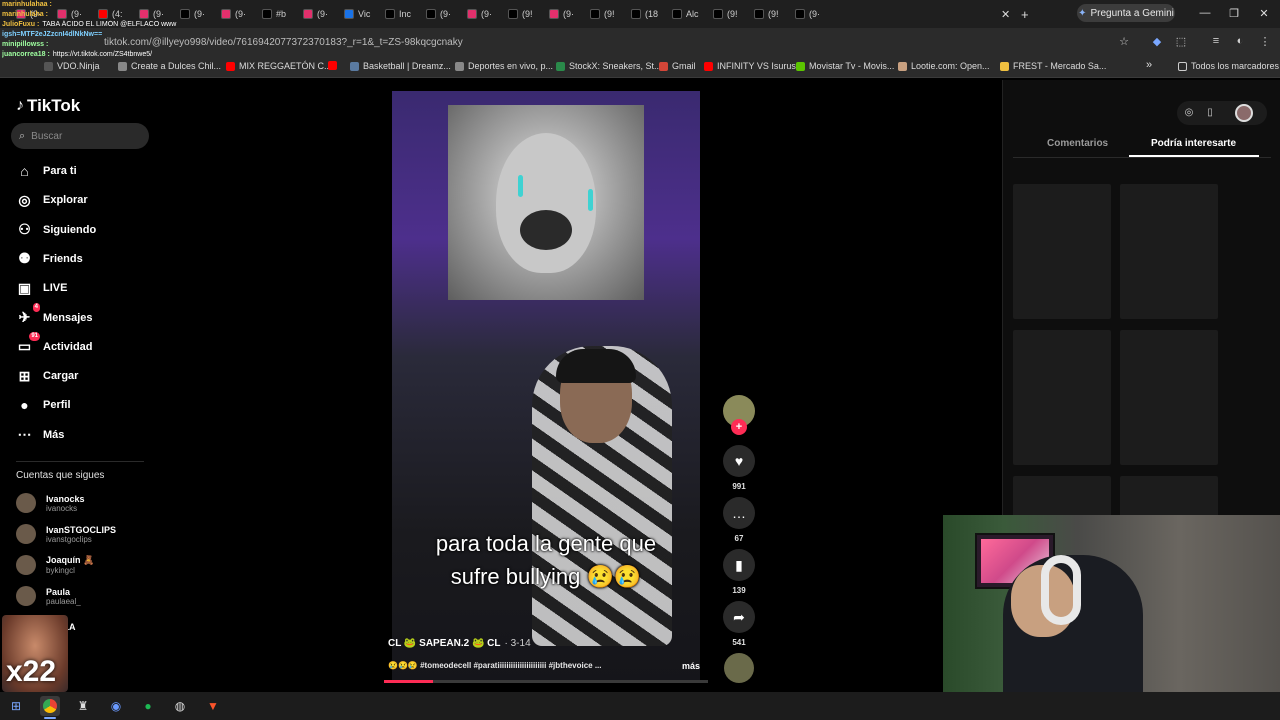  I want to click on spotify-taskbar-icon: ●, so click(148, 706).